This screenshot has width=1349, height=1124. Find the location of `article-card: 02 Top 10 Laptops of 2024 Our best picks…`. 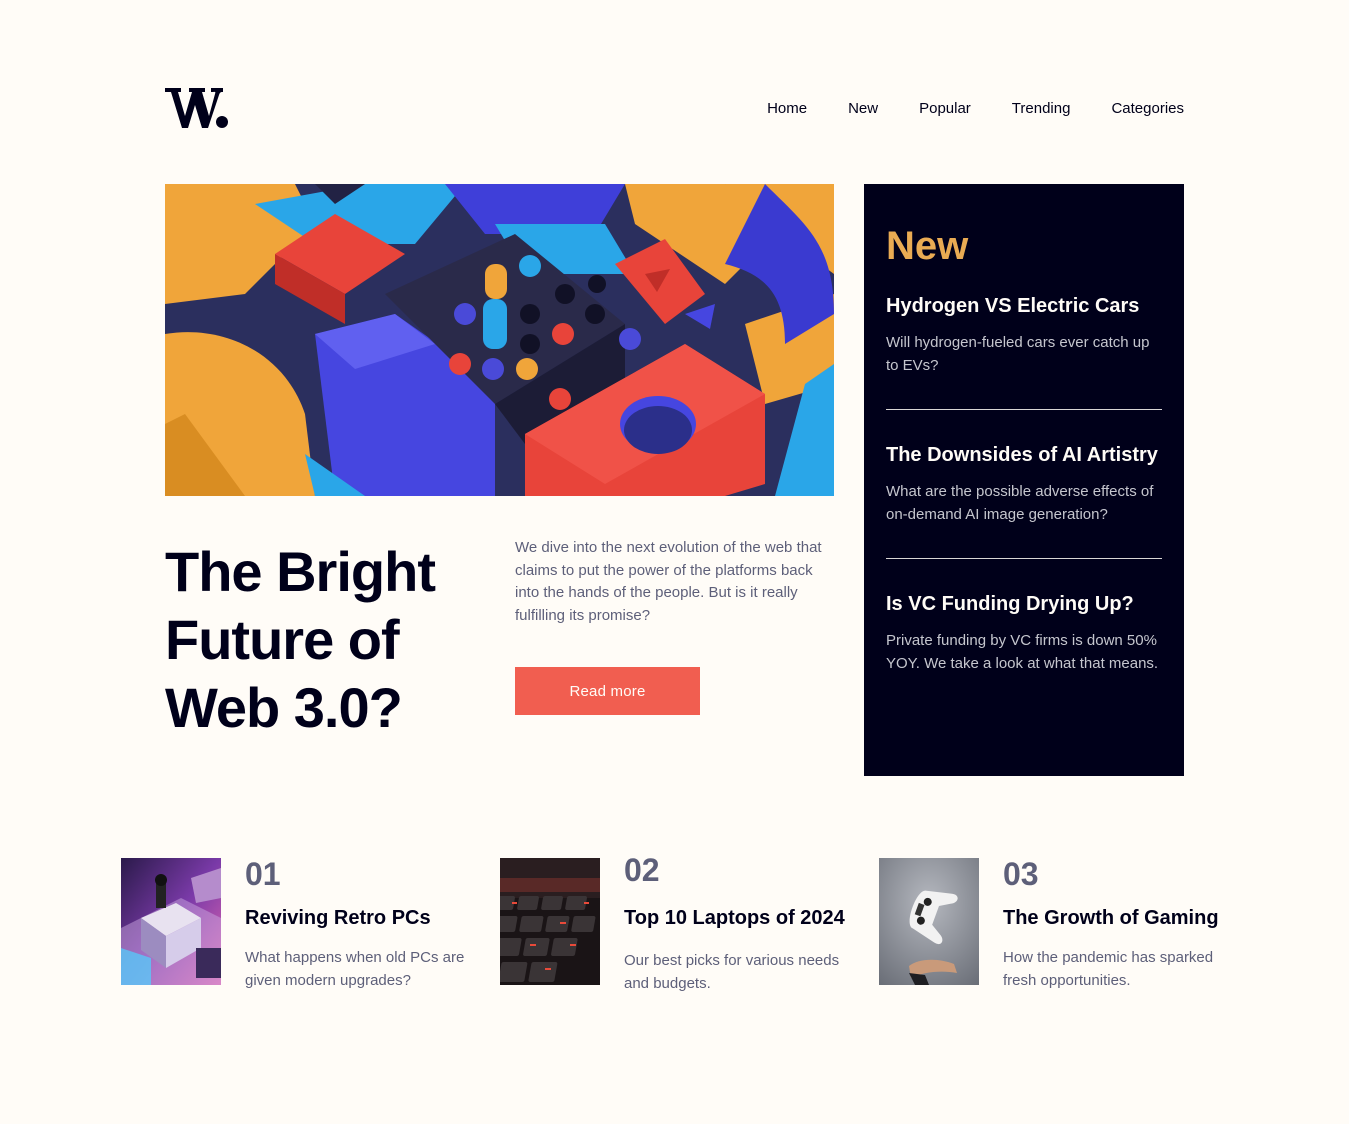

article-card: 02 Top 10 Laptops of 2024 Our best picks… is located at coordinates (680, 926).